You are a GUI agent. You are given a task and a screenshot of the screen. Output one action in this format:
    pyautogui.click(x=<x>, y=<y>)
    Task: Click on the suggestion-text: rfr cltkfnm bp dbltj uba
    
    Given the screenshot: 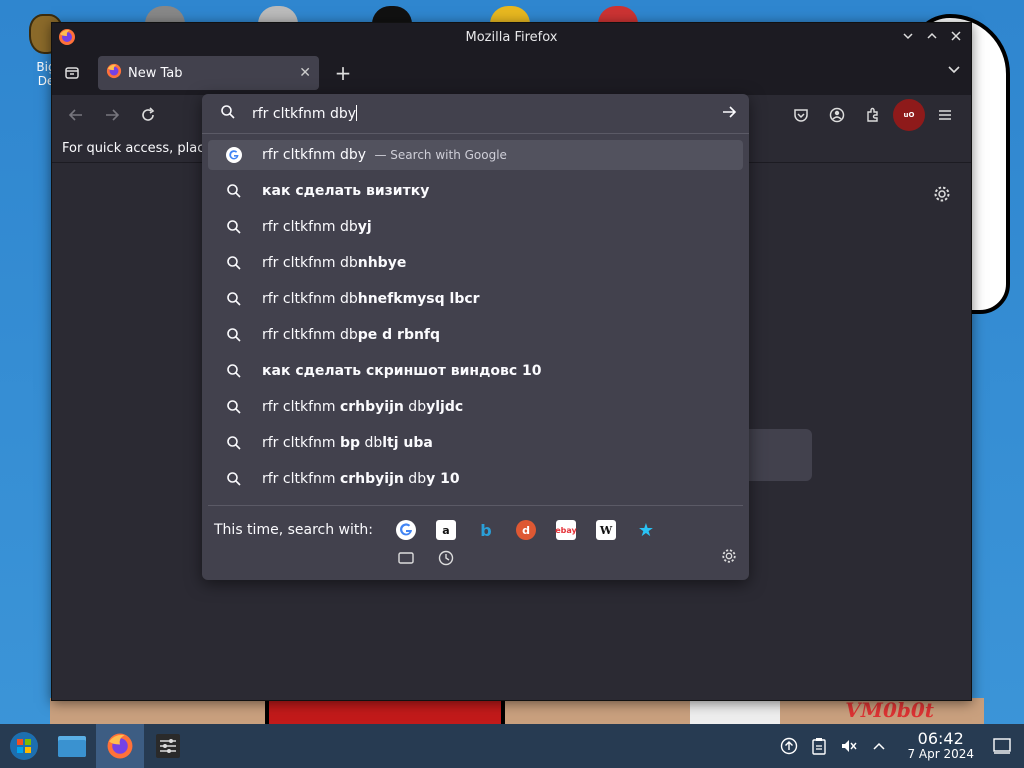 What is the action you would take?
    pyautogui.click(x=347, y=443)
    